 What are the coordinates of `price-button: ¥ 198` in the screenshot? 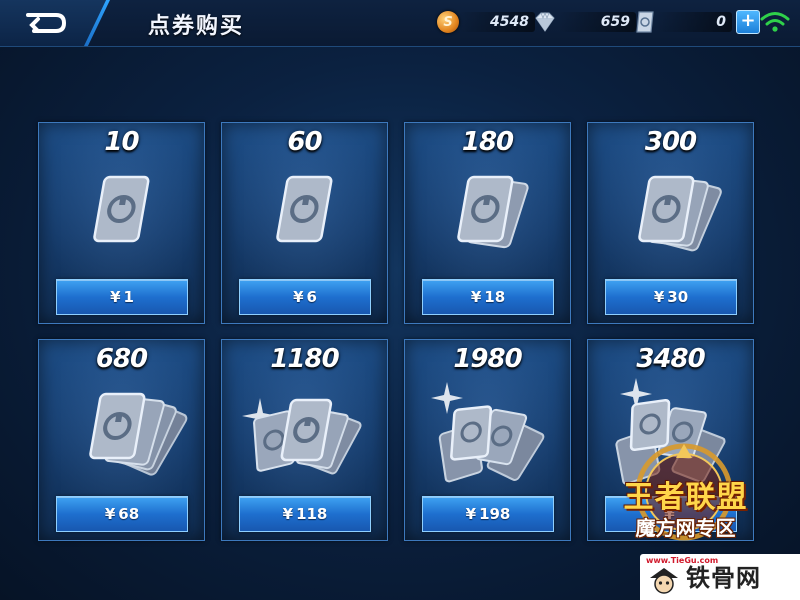 It's located at (488, 514).